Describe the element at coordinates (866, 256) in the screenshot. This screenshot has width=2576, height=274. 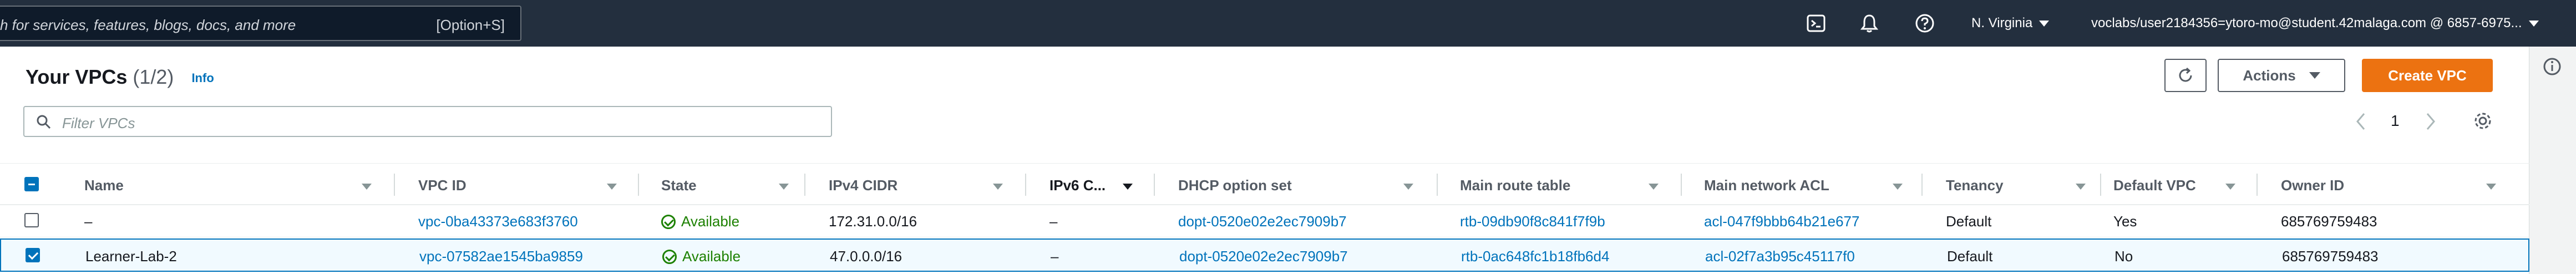
I see `cell-ipv4-cidr: 47.0.0.0/16` at that location.